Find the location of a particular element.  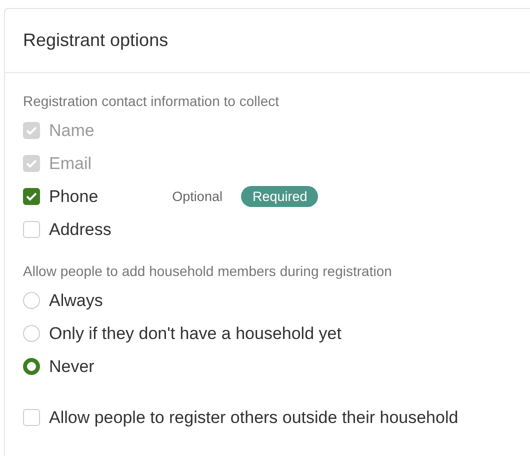

radio-label: Always is located at coordinates (76, 300).